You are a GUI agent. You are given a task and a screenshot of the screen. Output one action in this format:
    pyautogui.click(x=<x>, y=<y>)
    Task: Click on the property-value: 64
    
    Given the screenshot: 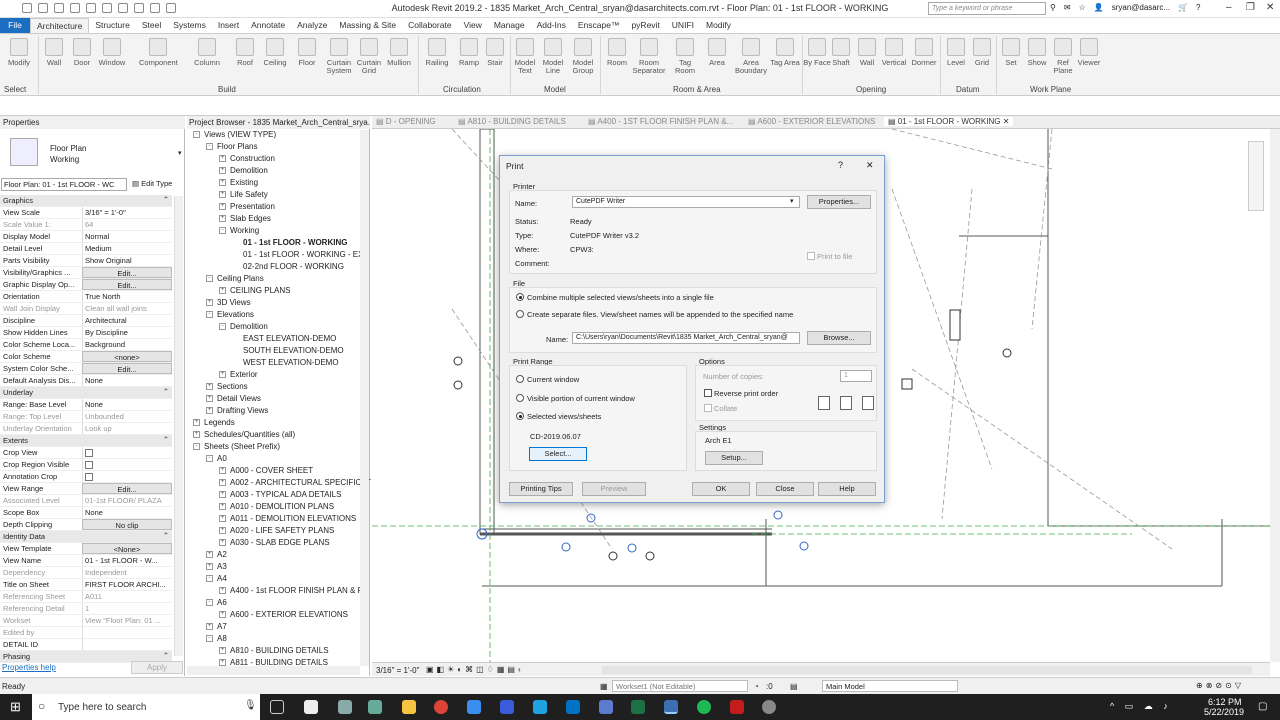 What is the action you would take?
    pyautogui.click(x=127, y=224)
    